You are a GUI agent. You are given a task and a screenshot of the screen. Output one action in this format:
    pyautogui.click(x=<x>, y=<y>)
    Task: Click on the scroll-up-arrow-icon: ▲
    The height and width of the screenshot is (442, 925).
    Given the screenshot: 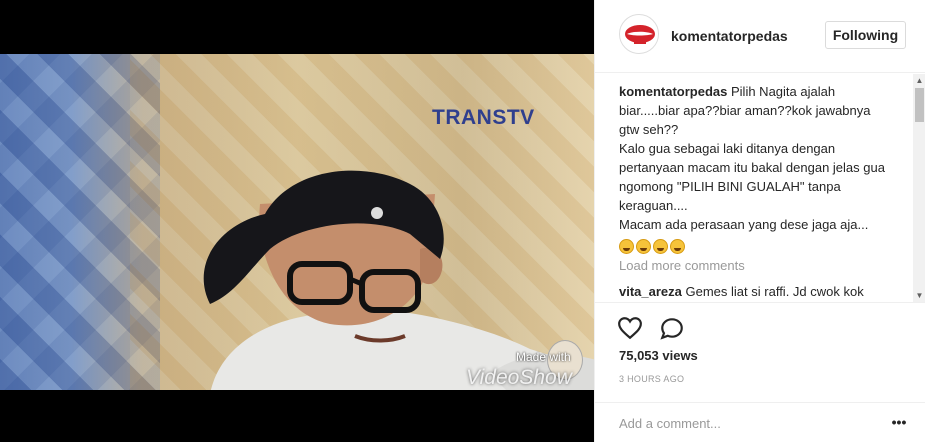 What is the action you would take?
    pyautogui.click(x=919, y=80)
    